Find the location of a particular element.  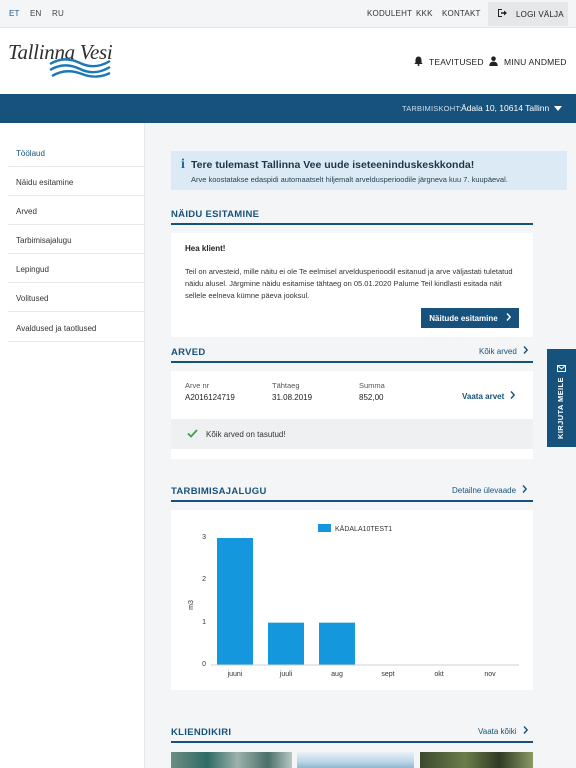

sidebar-item-consumption: Tarbimisajalugu is located at coordinates (76, 239).